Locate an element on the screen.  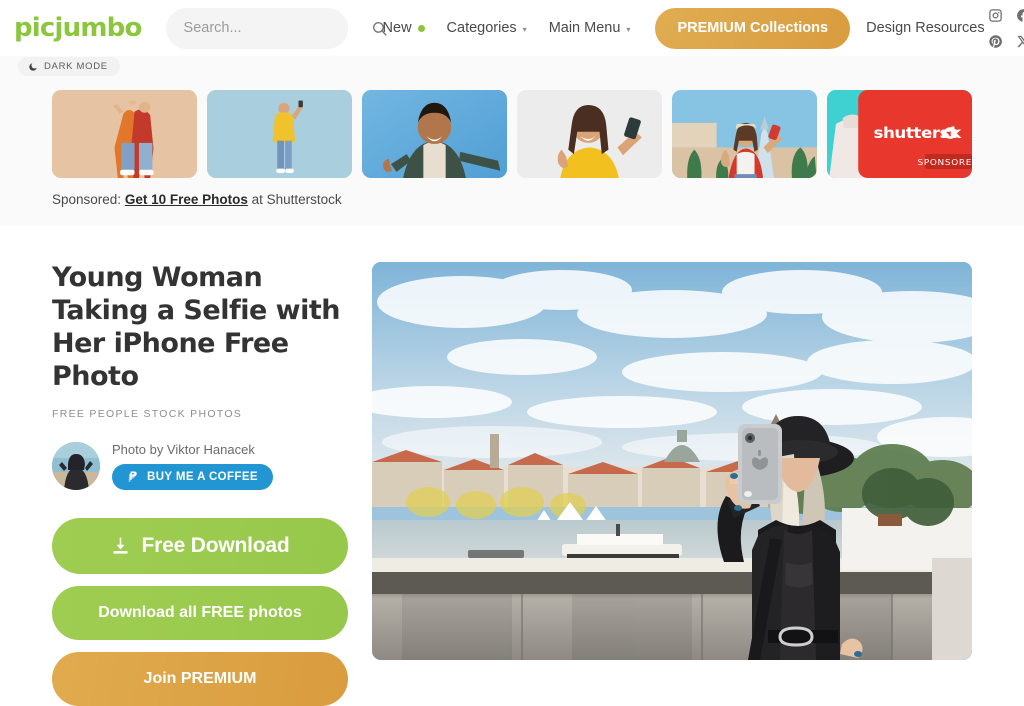
download-all-free-photos-button: Download all FREE photos is located at coordinates (200, 612).